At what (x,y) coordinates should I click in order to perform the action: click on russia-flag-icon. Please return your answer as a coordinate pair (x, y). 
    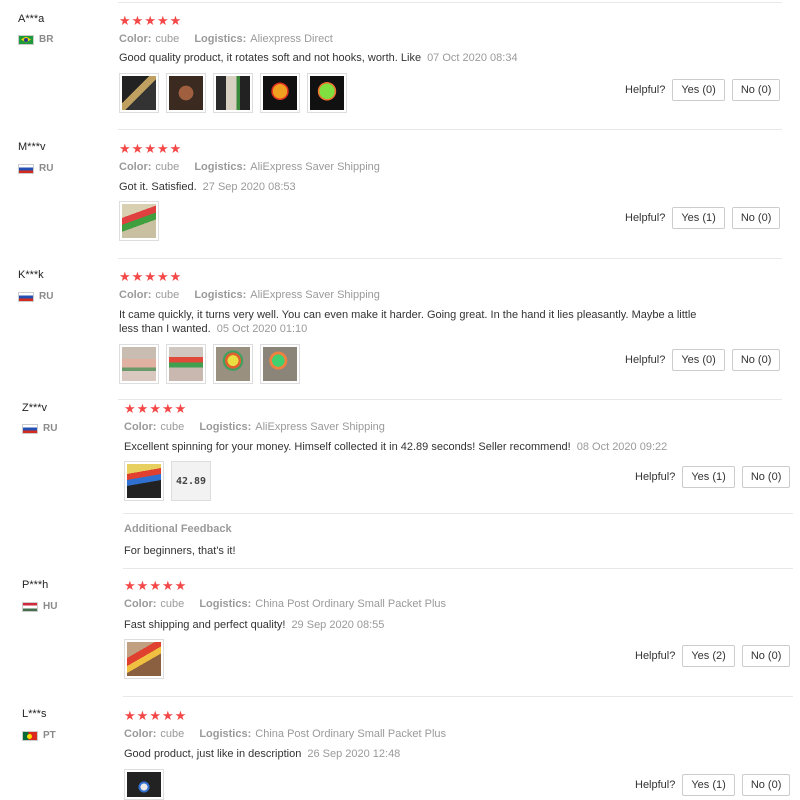
    Looking at the image, I should click on (26, 296).